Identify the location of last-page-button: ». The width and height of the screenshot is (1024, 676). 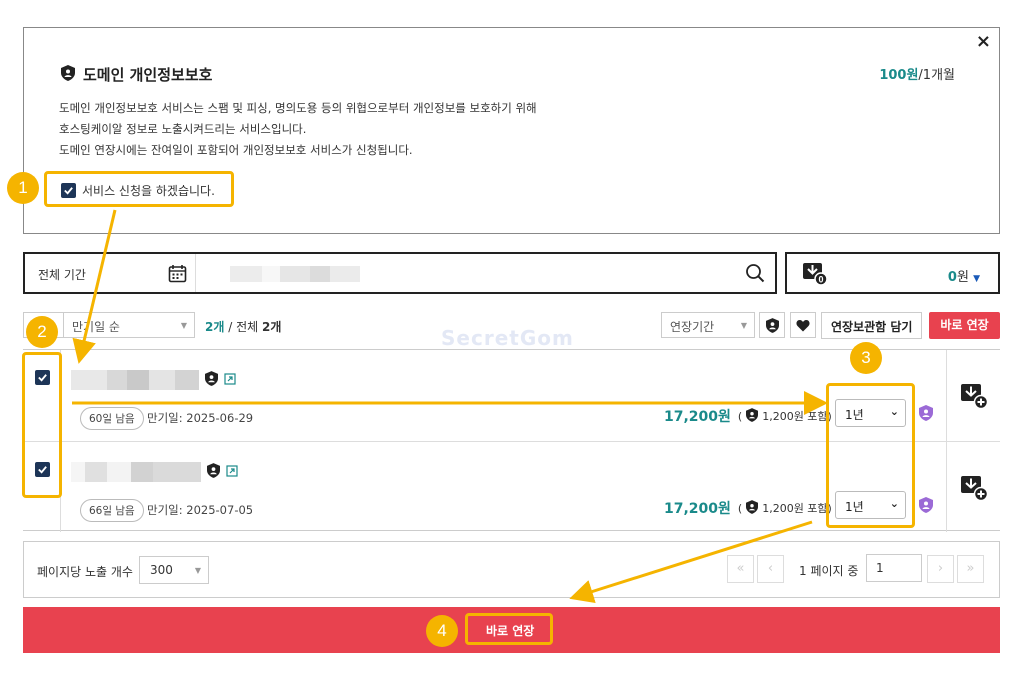
(970, 569).